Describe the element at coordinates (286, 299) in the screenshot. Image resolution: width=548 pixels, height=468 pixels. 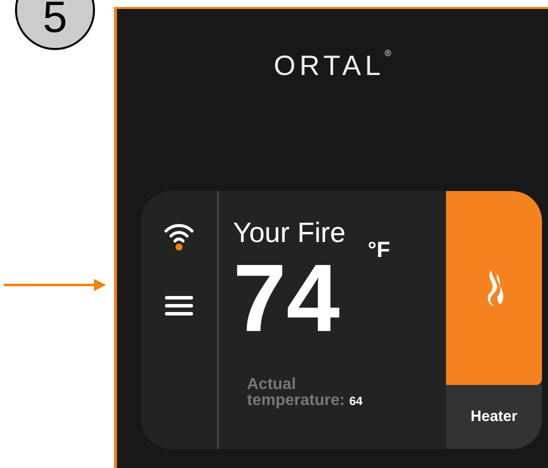
I see `temperature-value: 74` at that location.